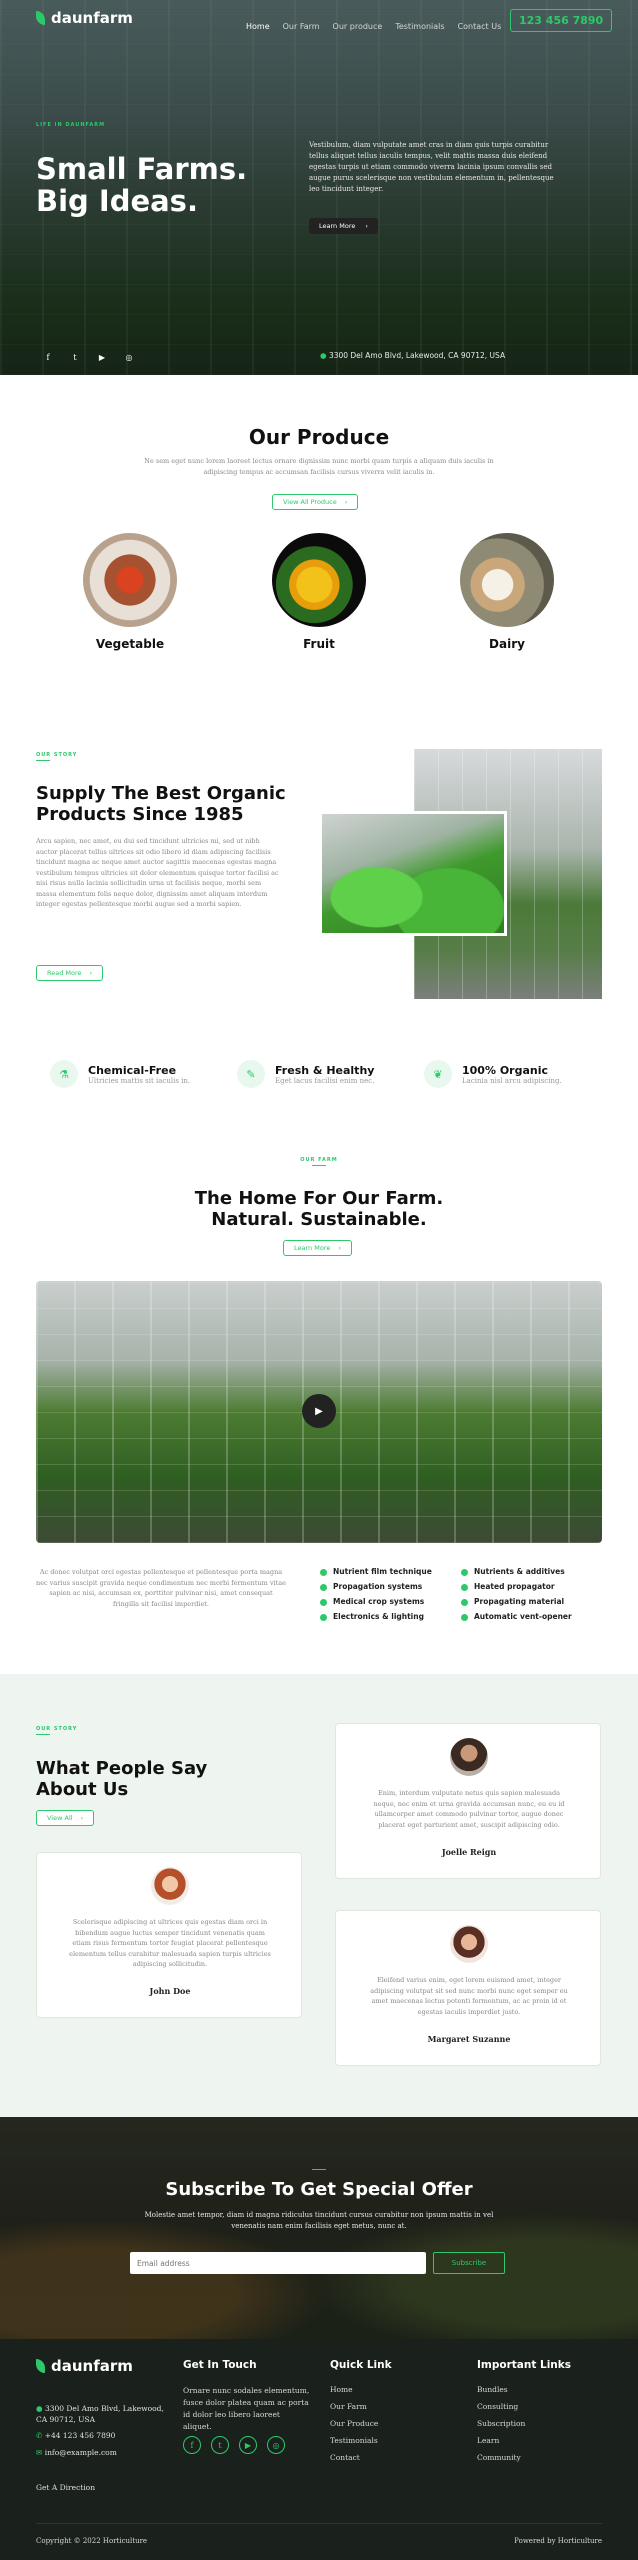  Describe the element at coordinates (301, 26) in the screenshot. I see `nav-our-farm: Our Farm` at that location.